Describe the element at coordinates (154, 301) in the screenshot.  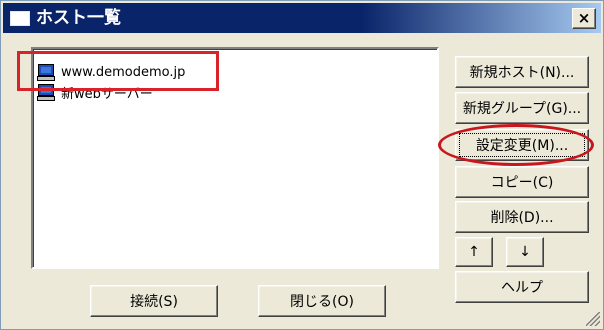
I see `connect-button: 接続(S)` at that location.